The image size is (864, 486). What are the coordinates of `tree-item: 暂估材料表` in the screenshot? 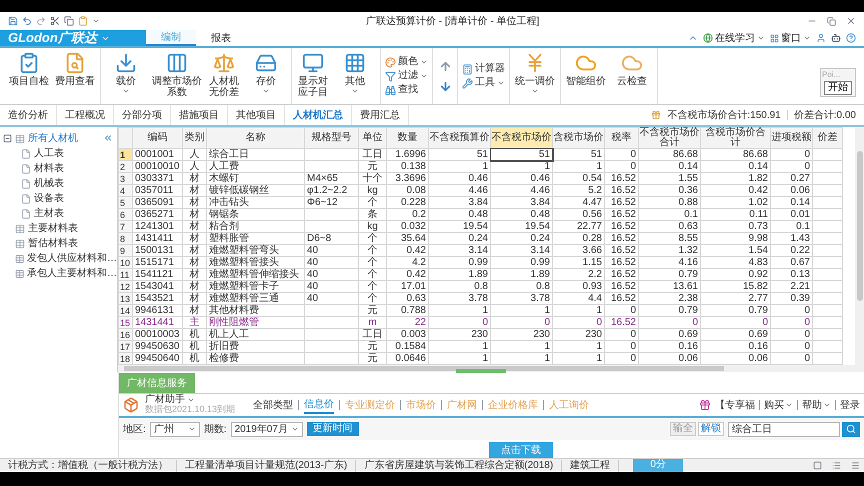 It's located at (58, 243).